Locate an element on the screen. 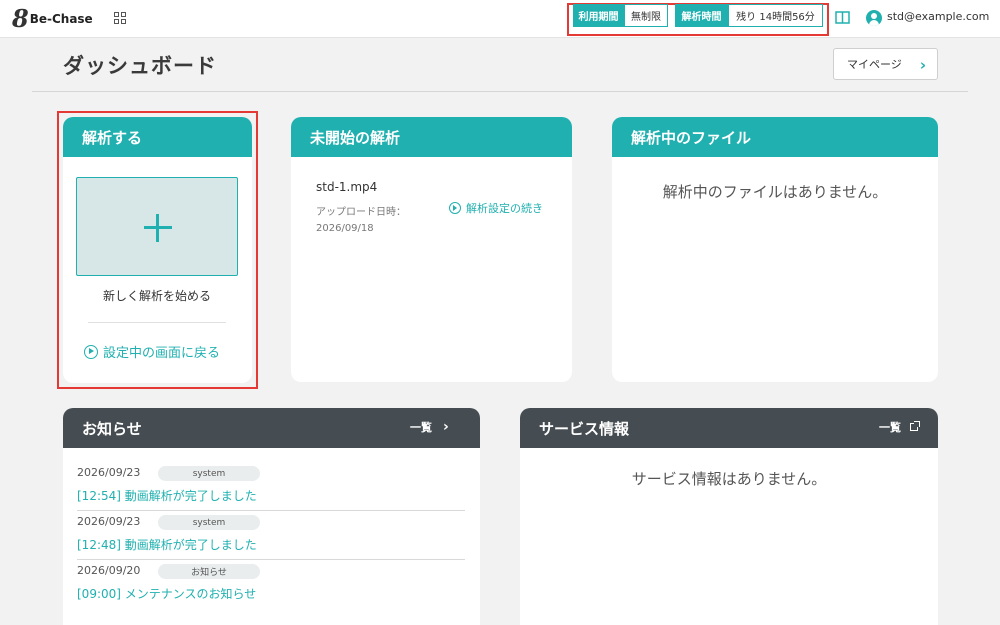 This screenshot has height=625, width=1000. service-card-title: サービス情報 is located at coordinates (584, 428).